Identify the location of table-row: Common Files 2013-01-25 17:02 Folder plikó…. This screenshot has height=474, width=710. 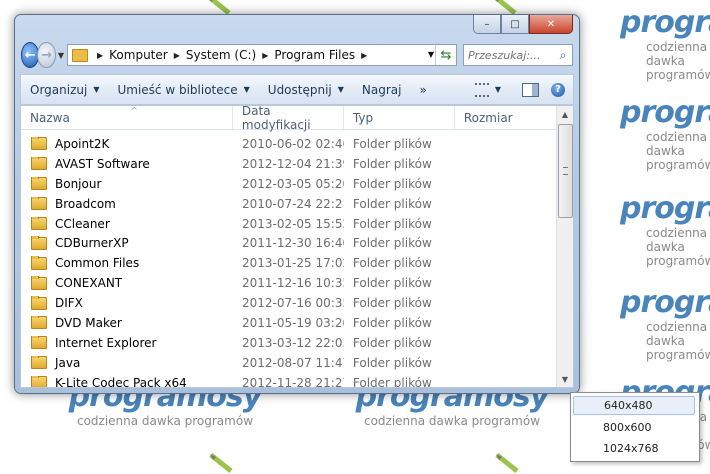
(289, 263).